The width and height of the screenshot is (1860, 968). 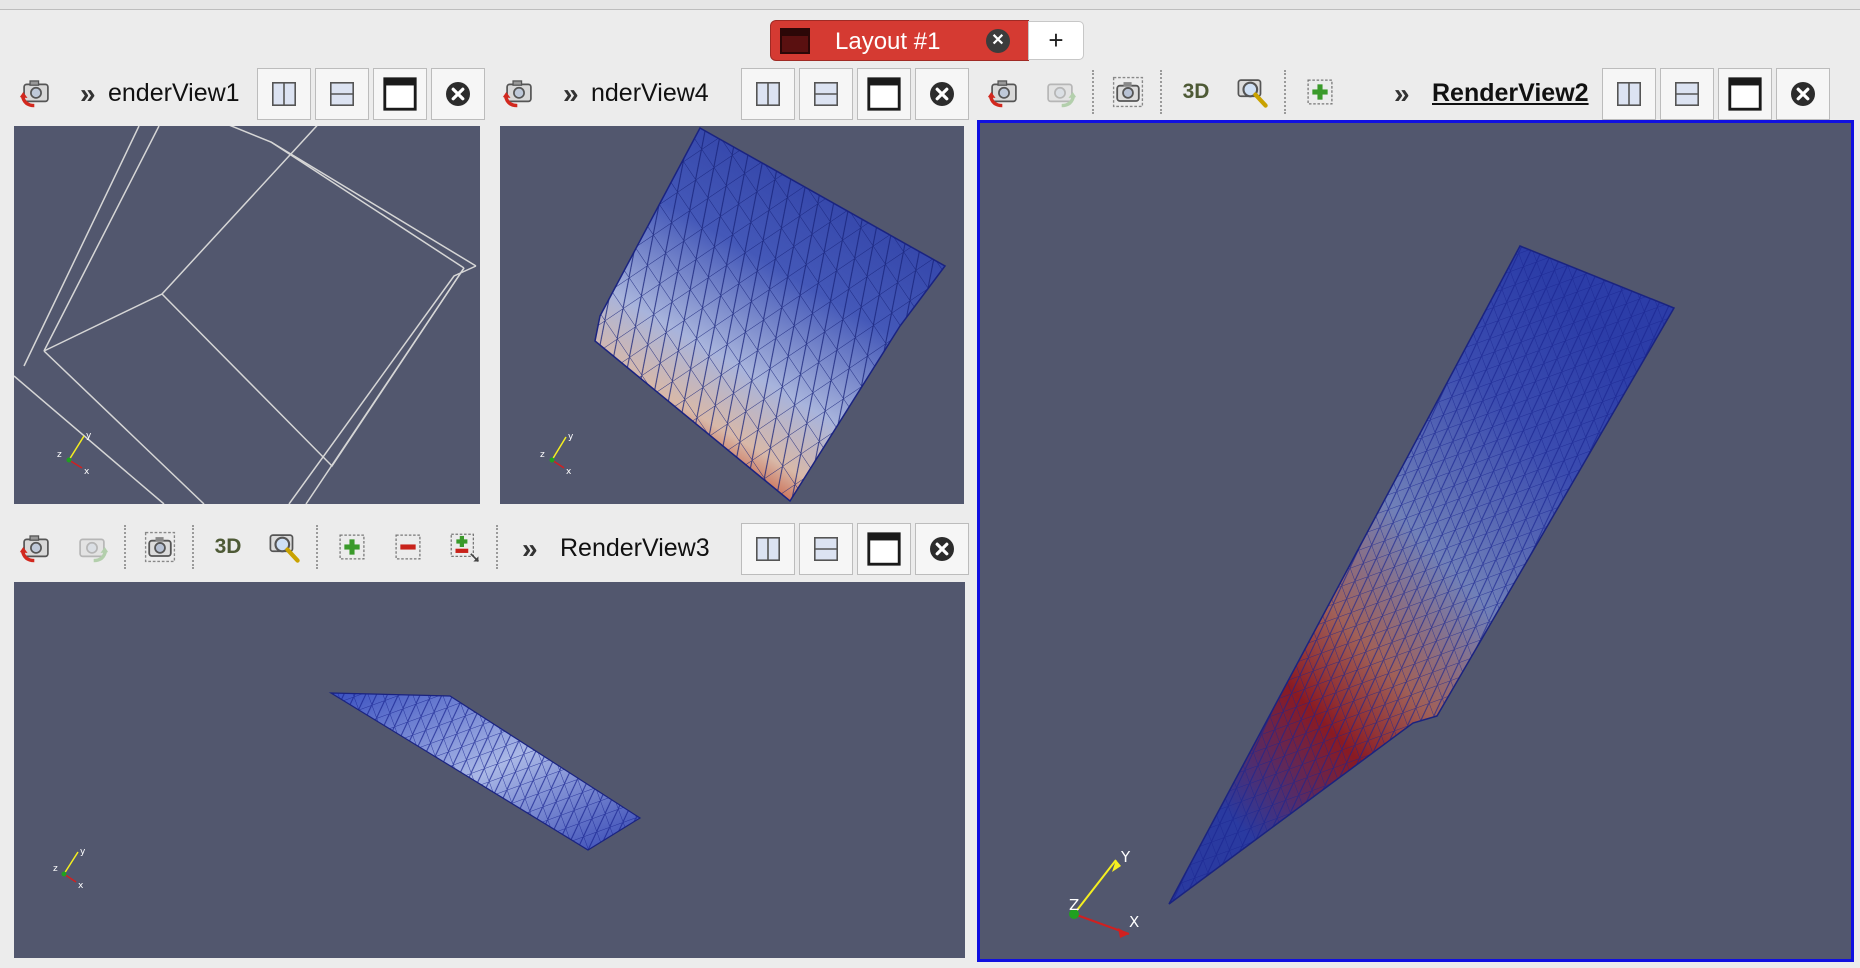 What do you see at coordinates (1510, 93) in the screenshot?
I see `view-title: RenderView2` at bounding box center [1510, 93].